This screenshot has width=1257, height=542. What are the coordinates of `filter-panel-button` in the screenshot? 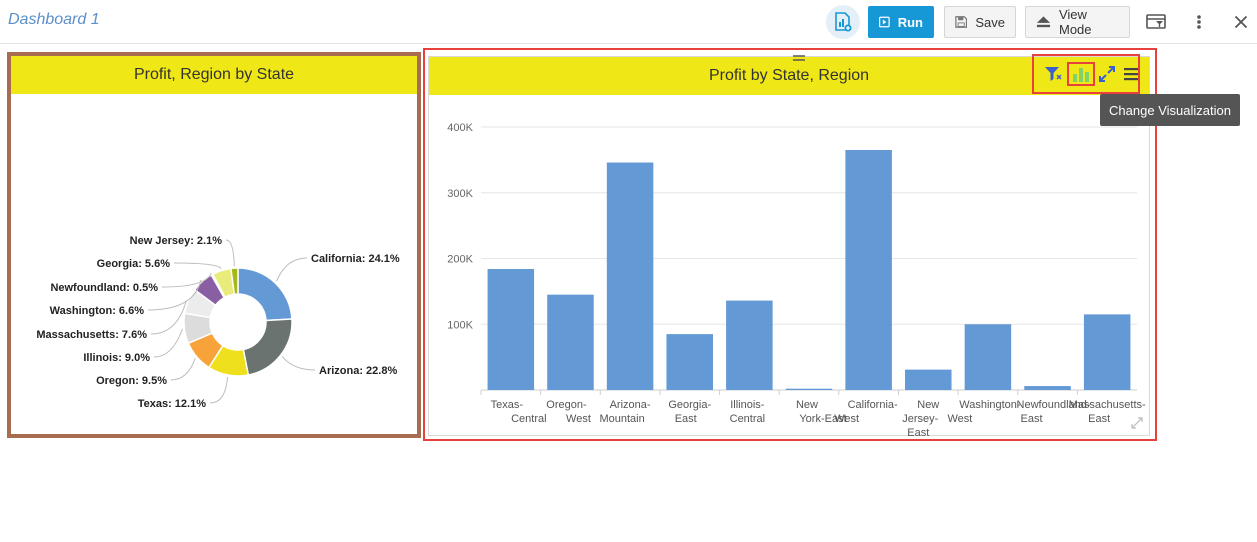 It's located at (1156, 22).